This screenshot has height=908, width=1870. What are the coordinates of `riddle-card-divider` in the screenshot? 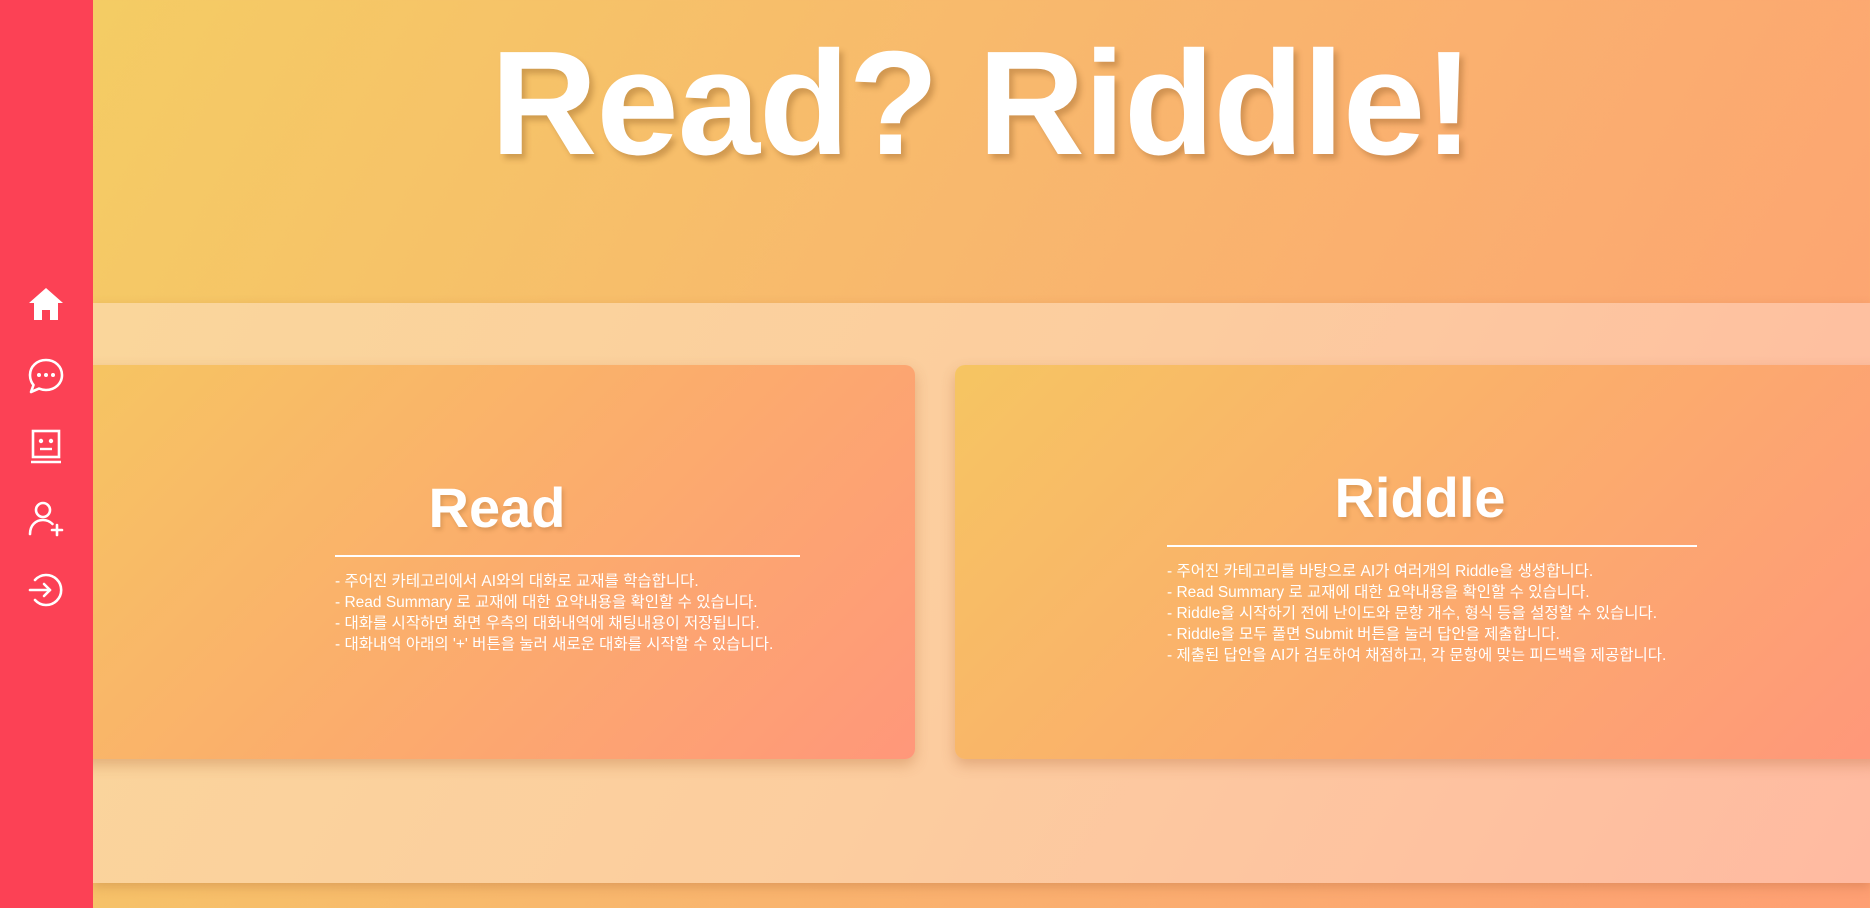 It's located at (1432, 546).